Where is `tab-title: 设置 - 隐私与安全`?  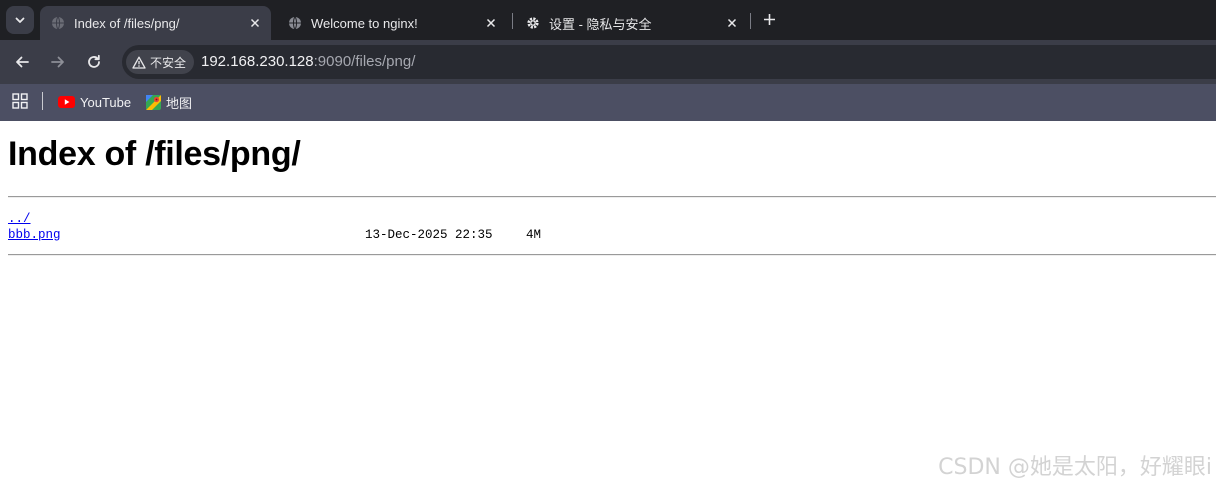
tab-title: 设置 - 隐私与安全 is located at coordinates (600, 24).